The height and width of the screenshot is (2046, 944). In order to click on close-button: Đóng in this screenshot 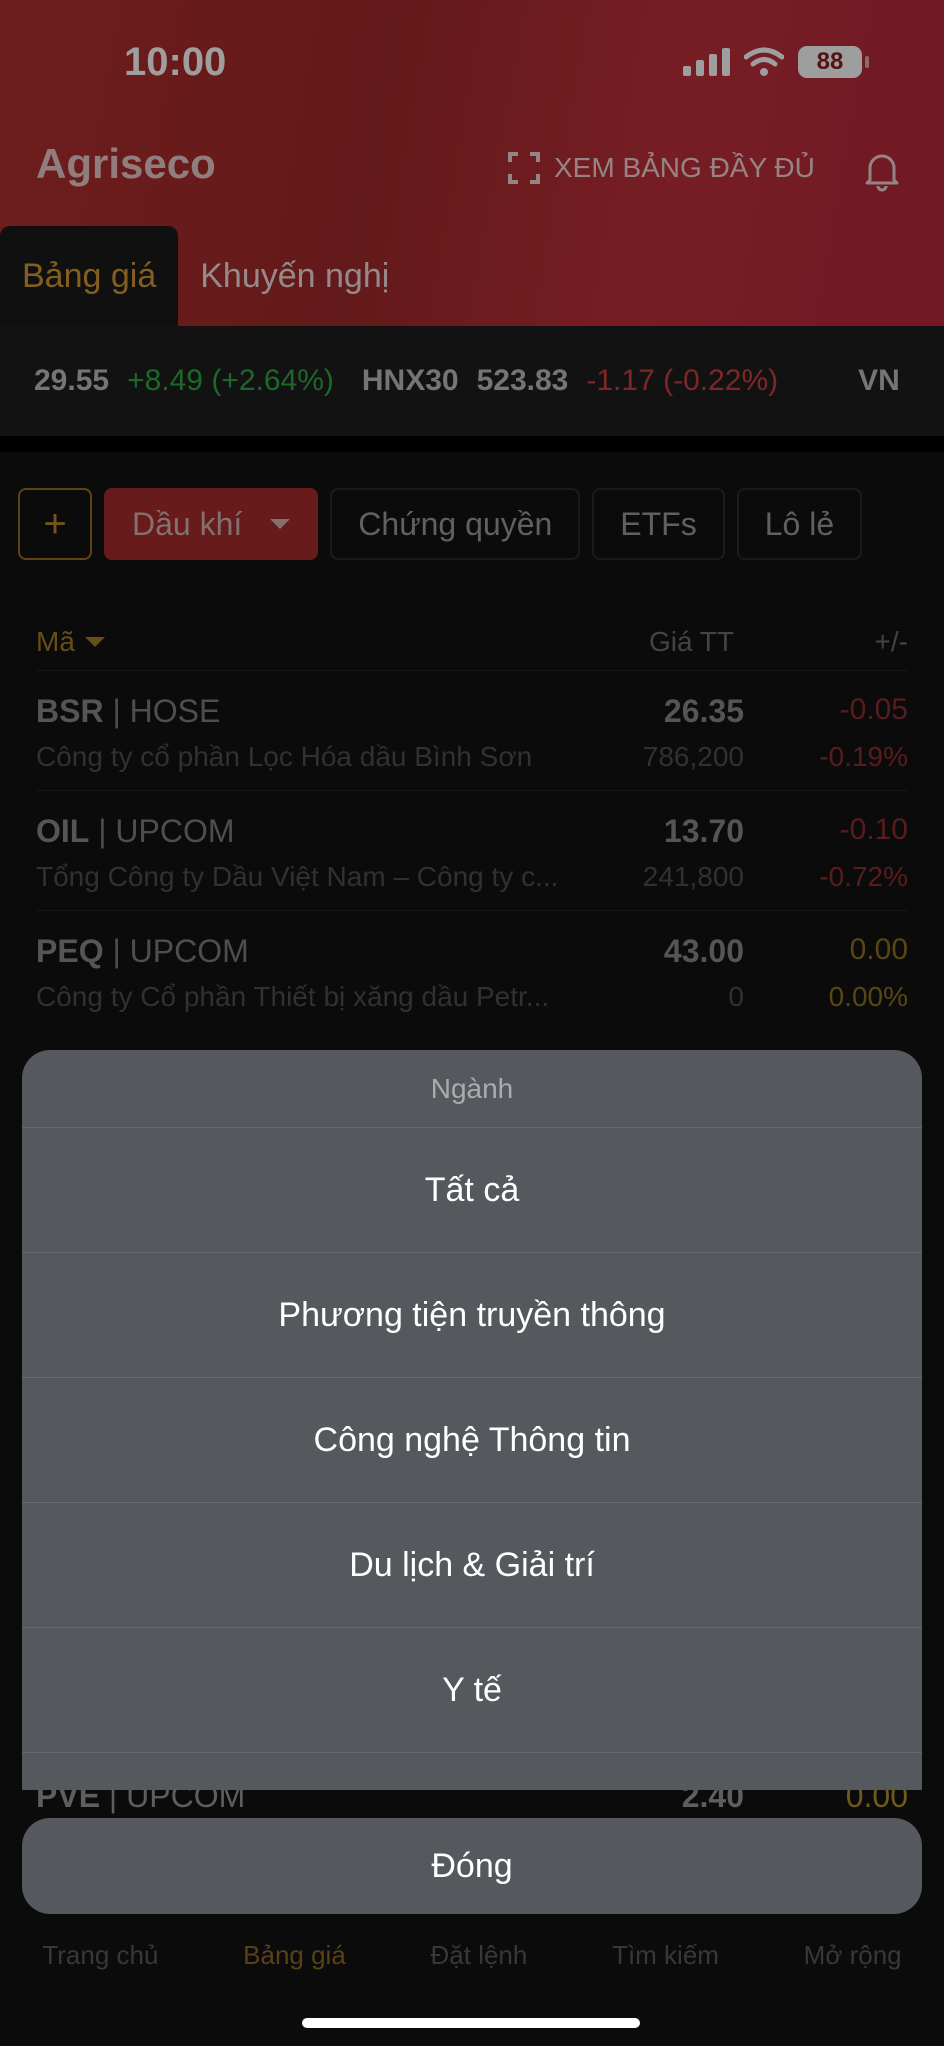, I will do `click(472, 1866)`.